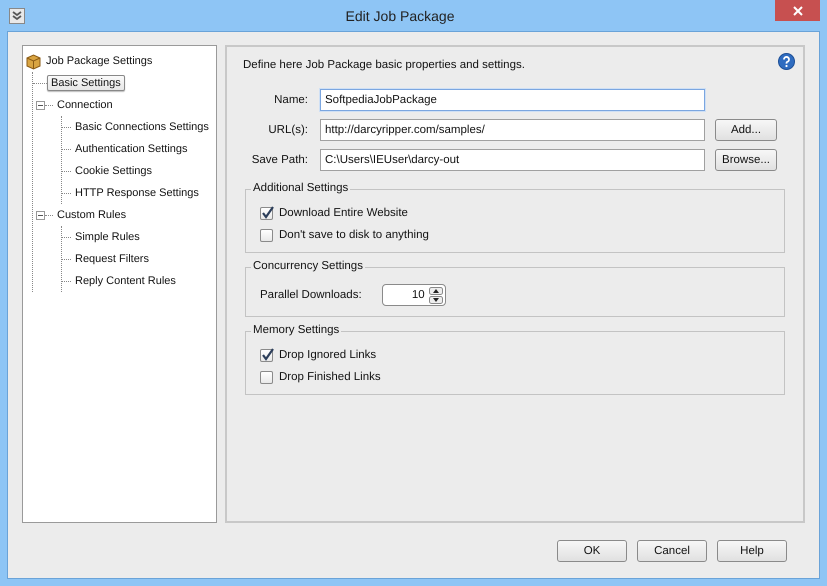 This screenshot has height=586, width=827. Describe the element at coordinates (86, 83) in the screenshot. I see `tree-item: Basic Settings` at that location.